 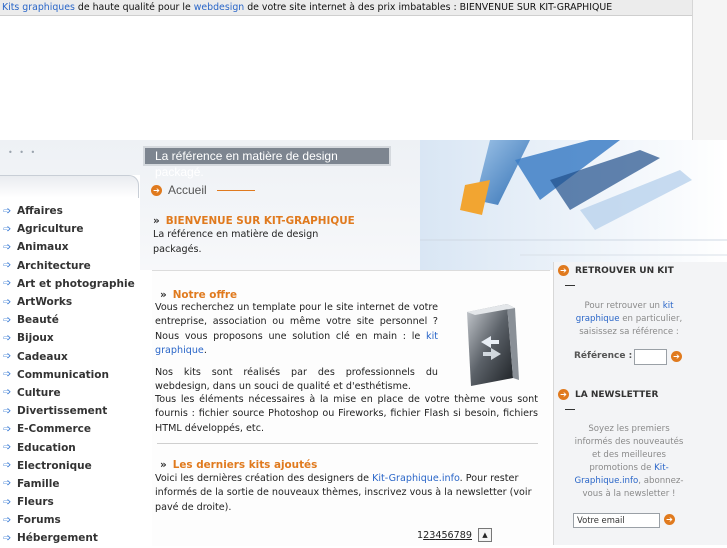 I want to click on right-edge-strip, so click(x=709, y=70).